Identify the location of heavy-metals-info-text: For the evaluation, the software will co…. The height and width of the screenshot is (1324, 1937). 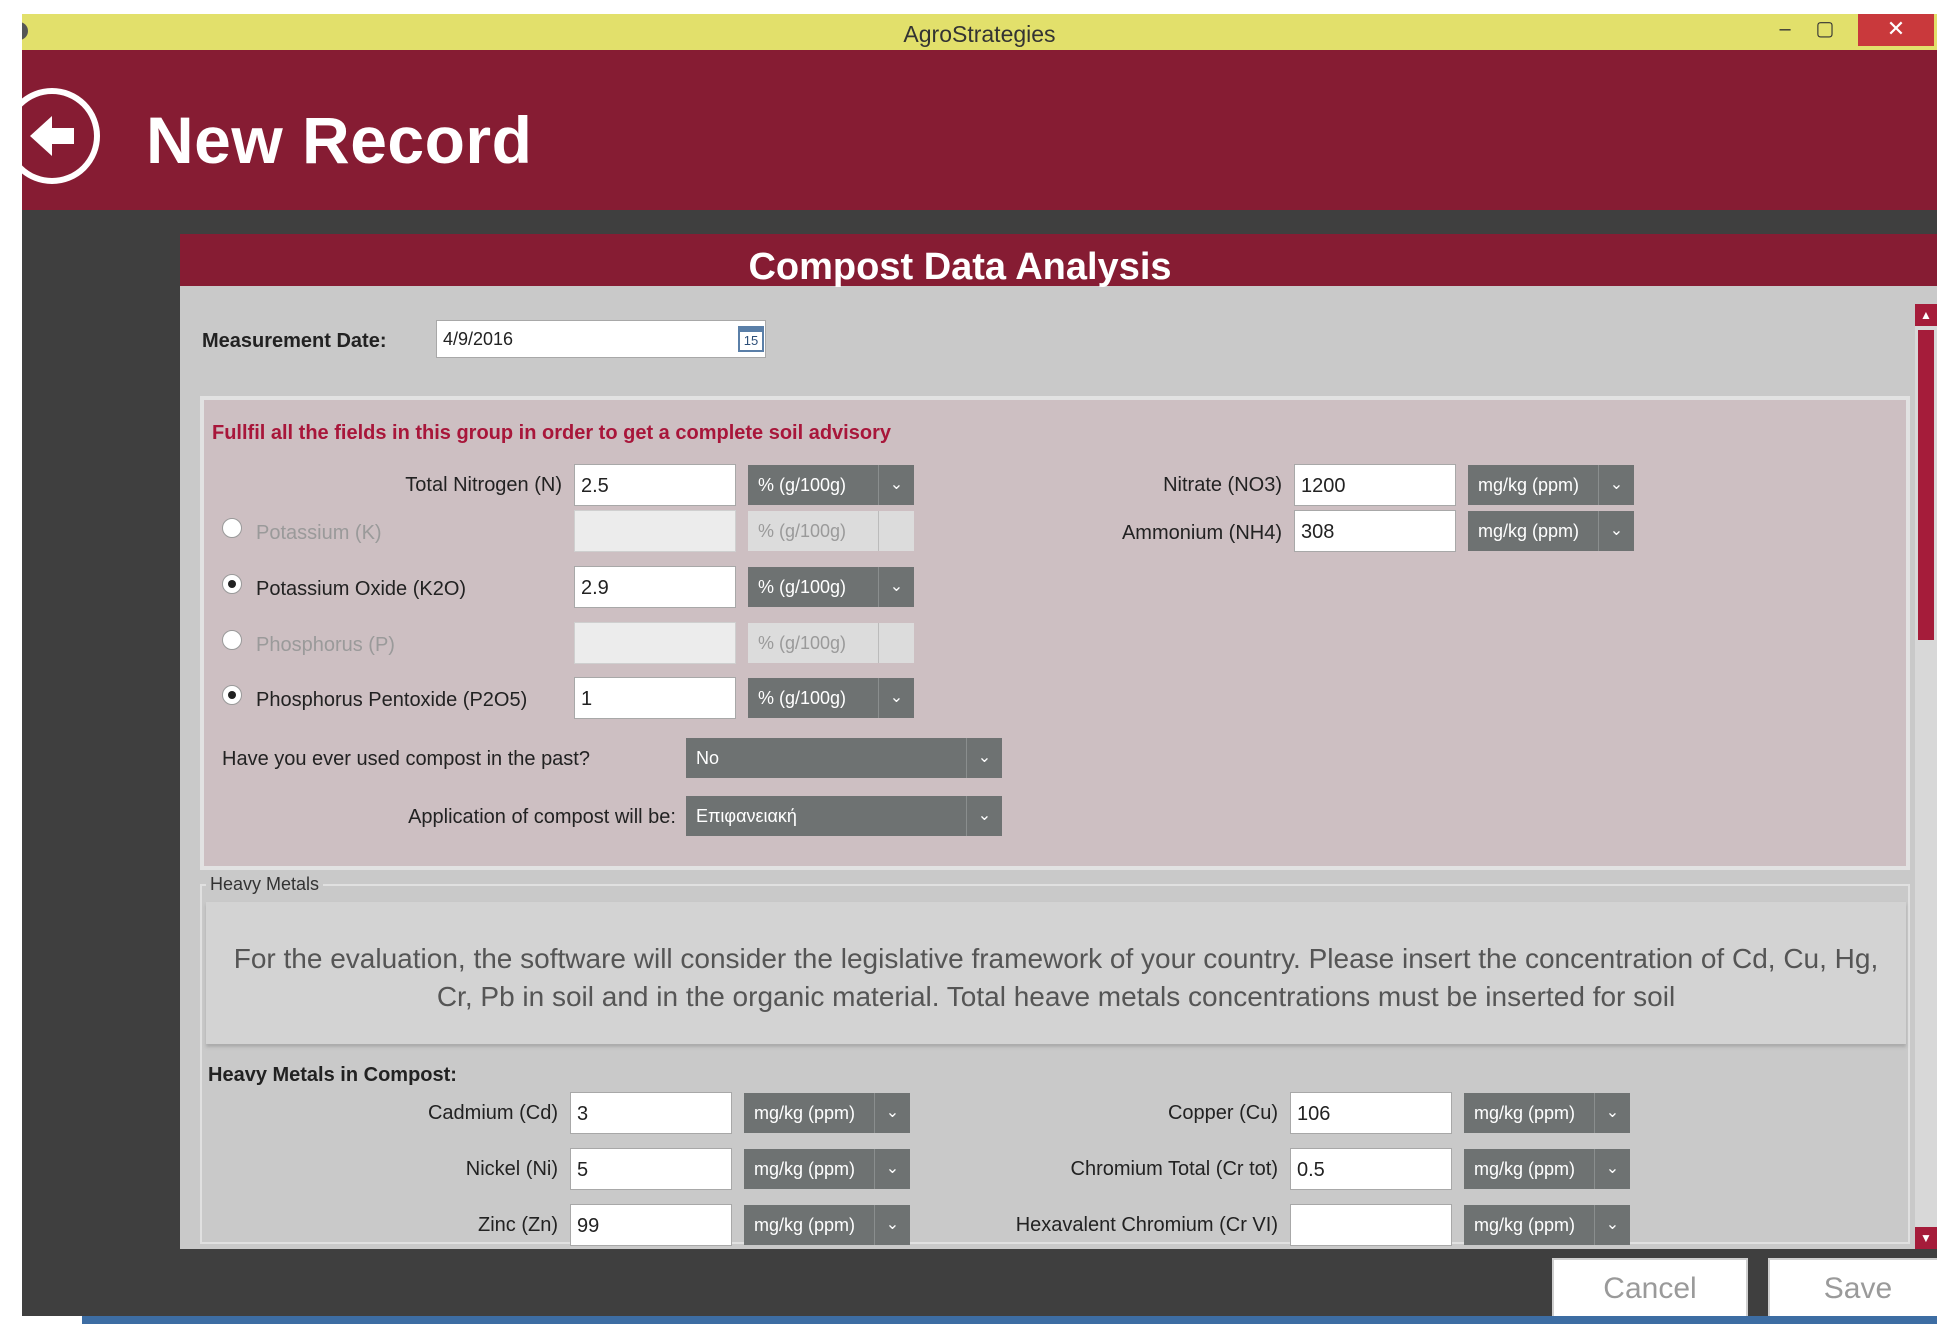
(1056, 977).